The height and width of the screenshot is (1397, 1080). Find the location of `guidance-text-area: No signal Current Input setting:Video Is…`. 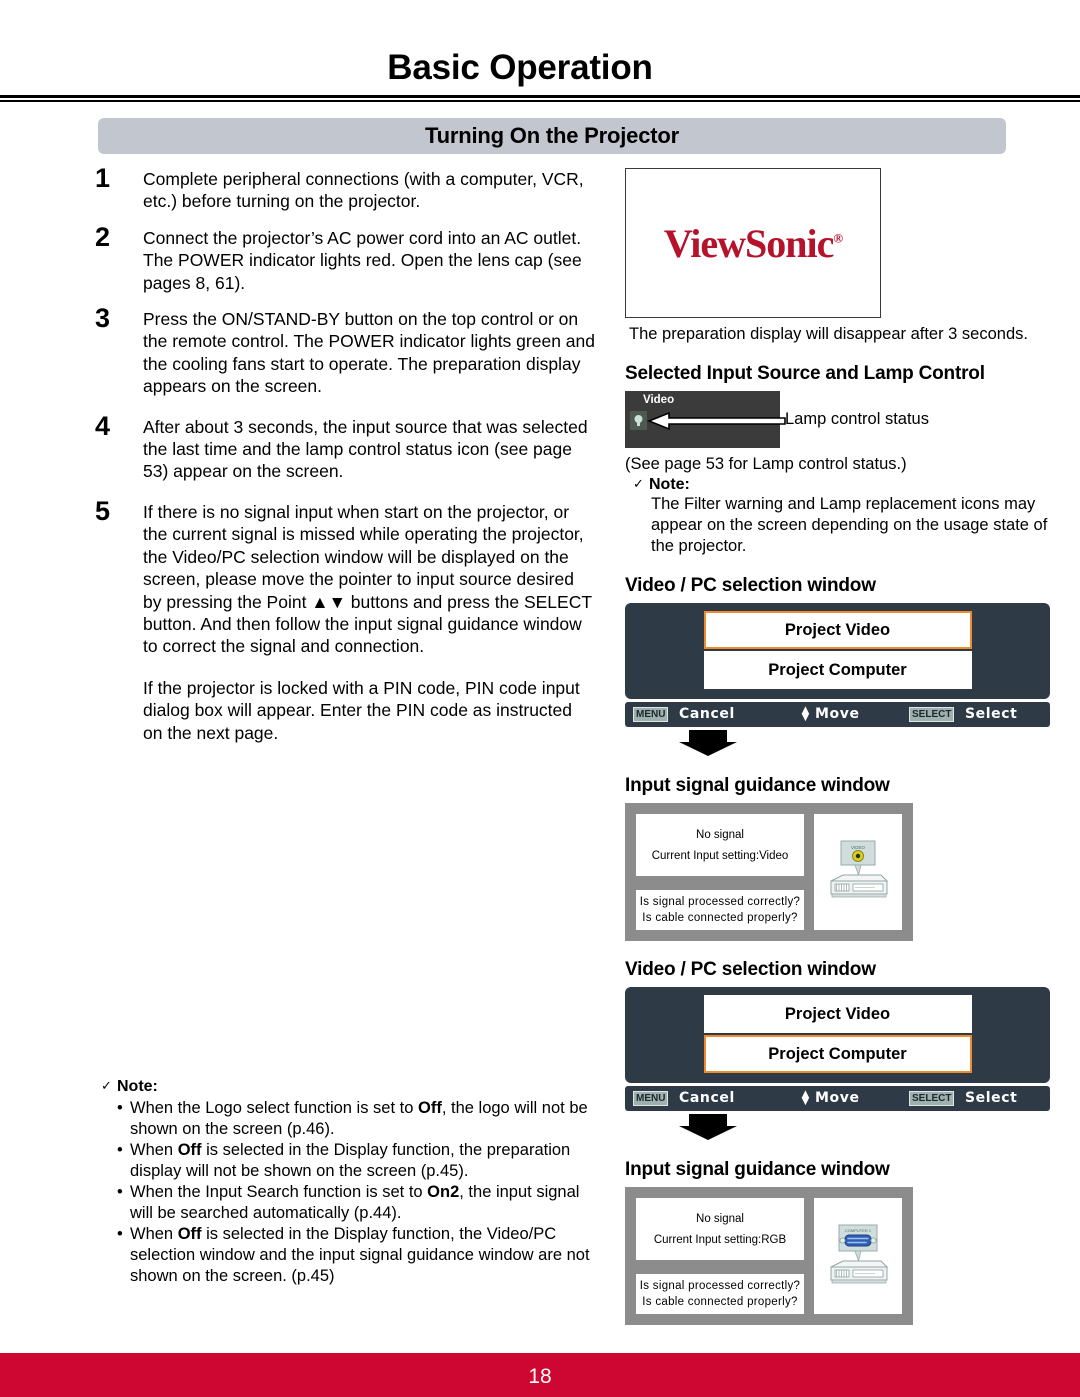

guidance-text-area: No signal Current Input setting:Video Is… is located at coordinates (720, 872).